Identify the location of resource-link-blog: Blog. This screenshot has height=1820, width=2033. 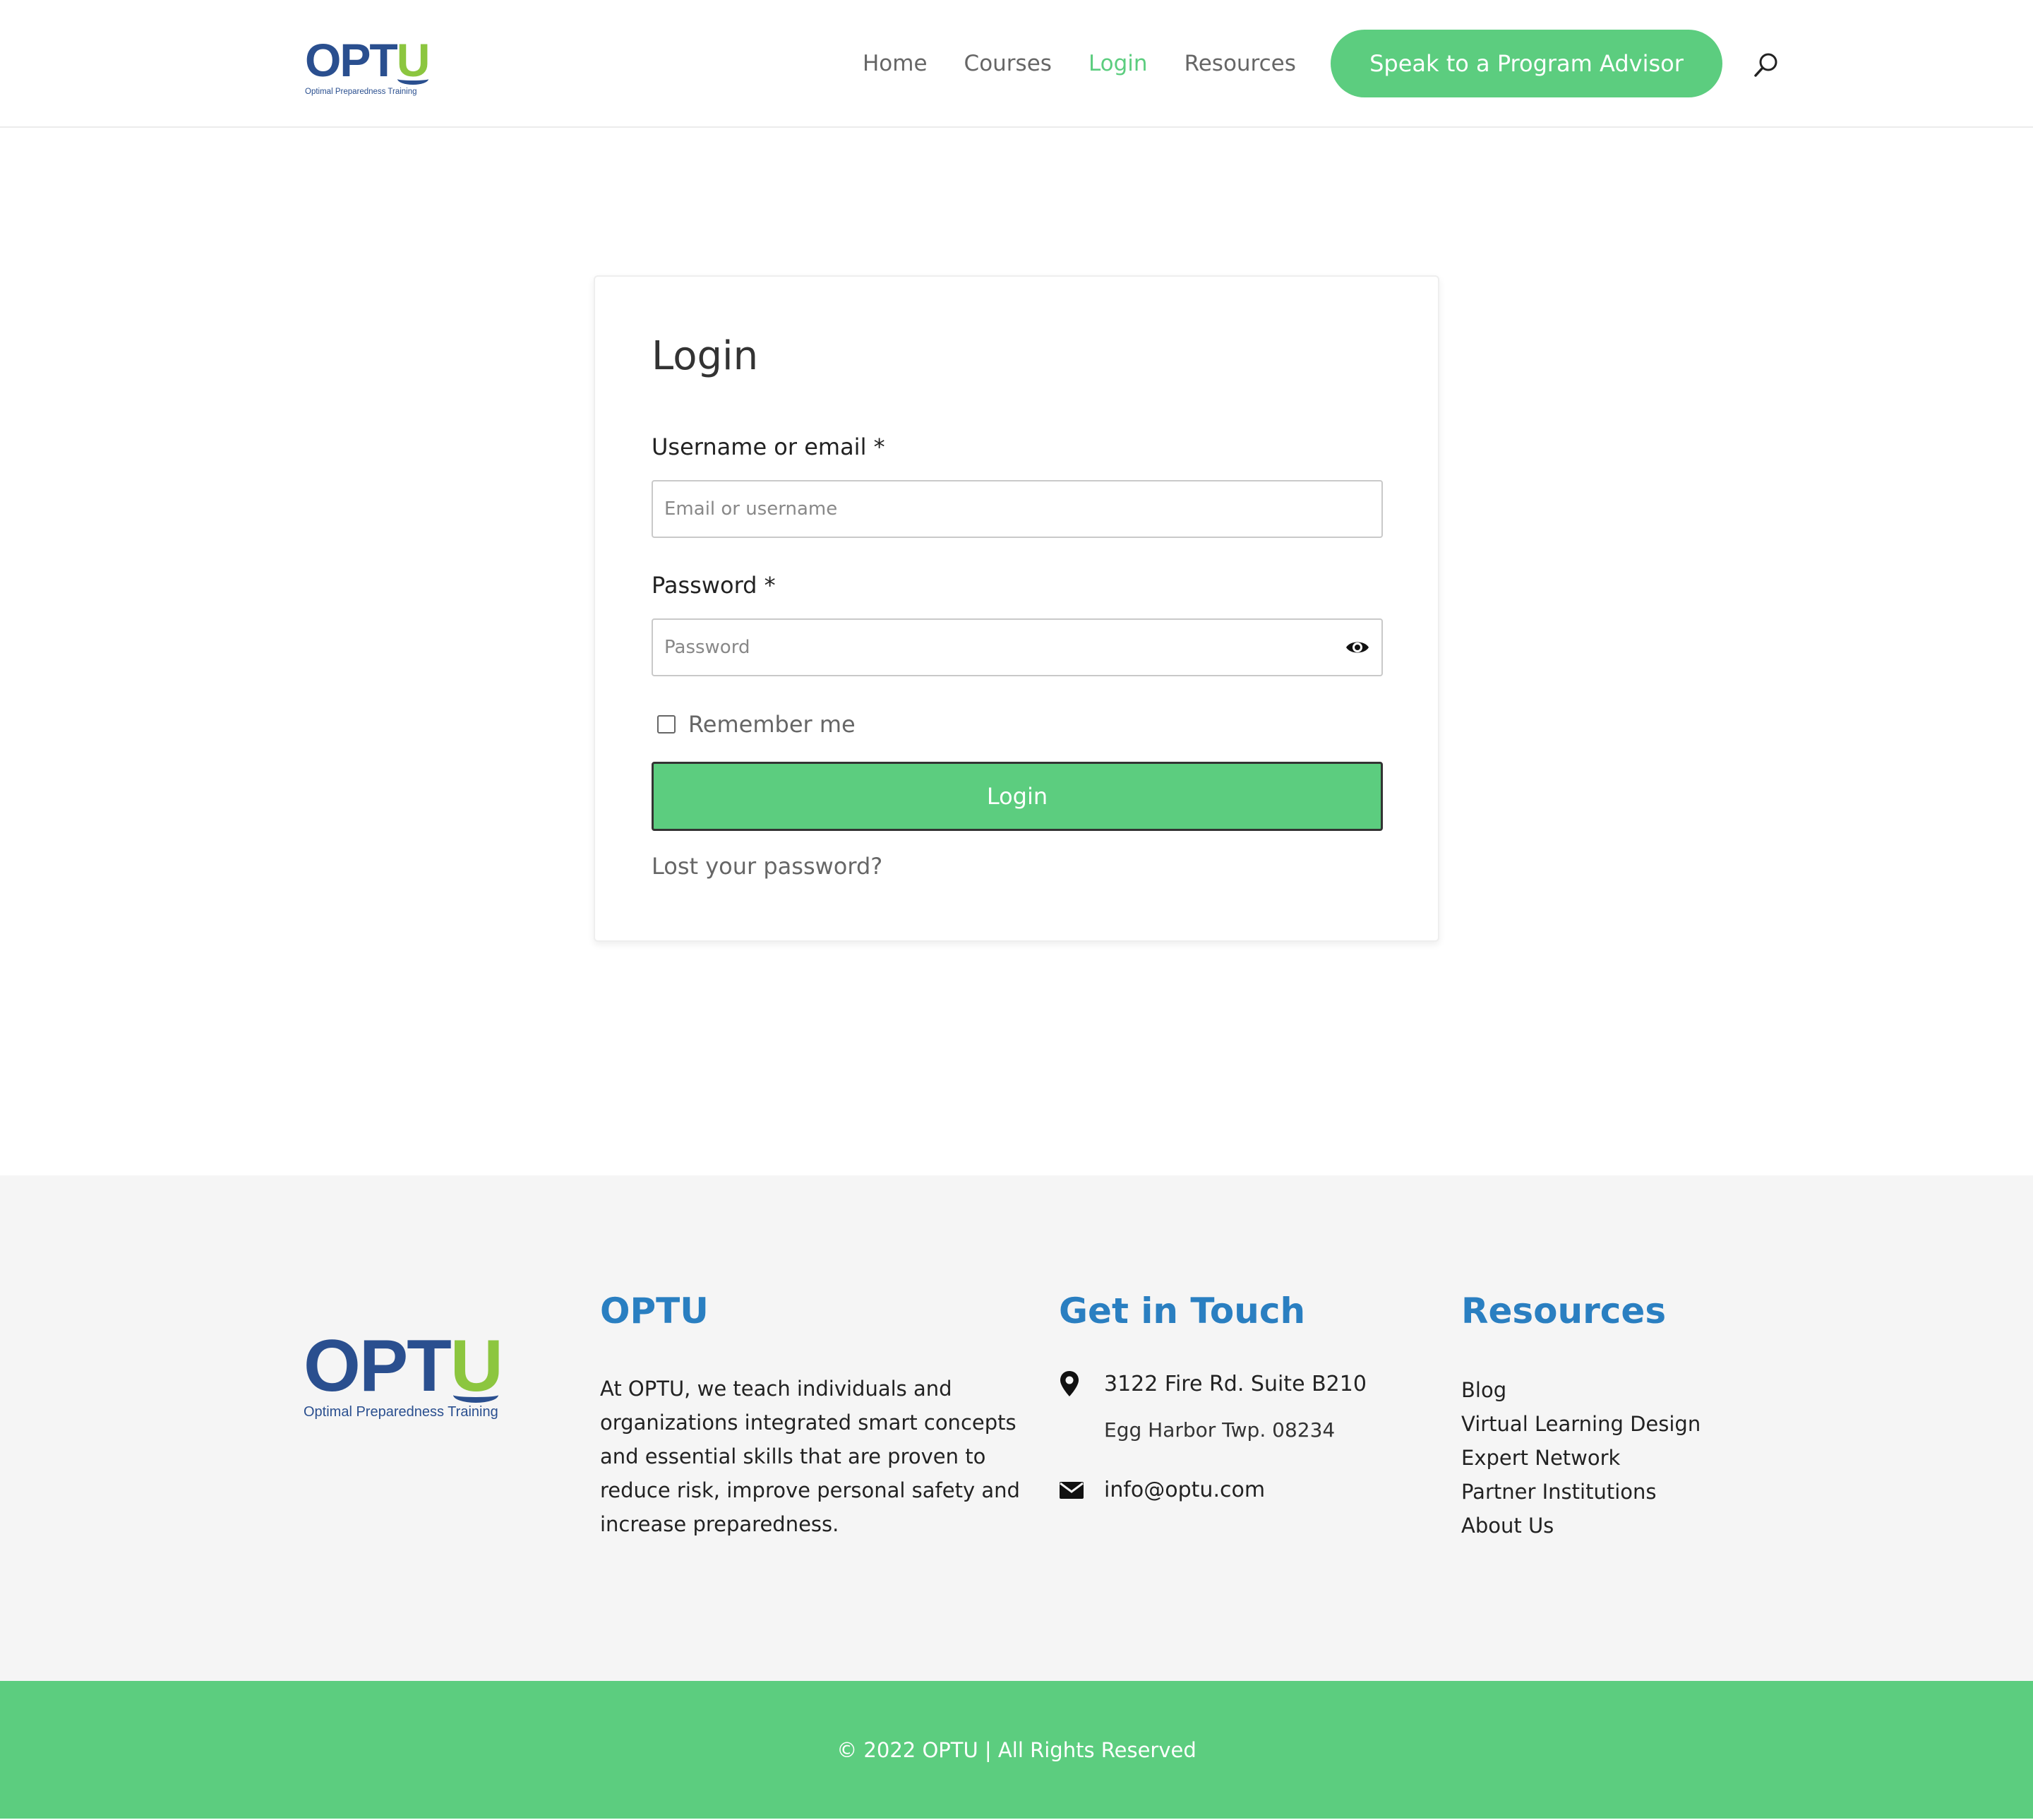
(1581, 1390).